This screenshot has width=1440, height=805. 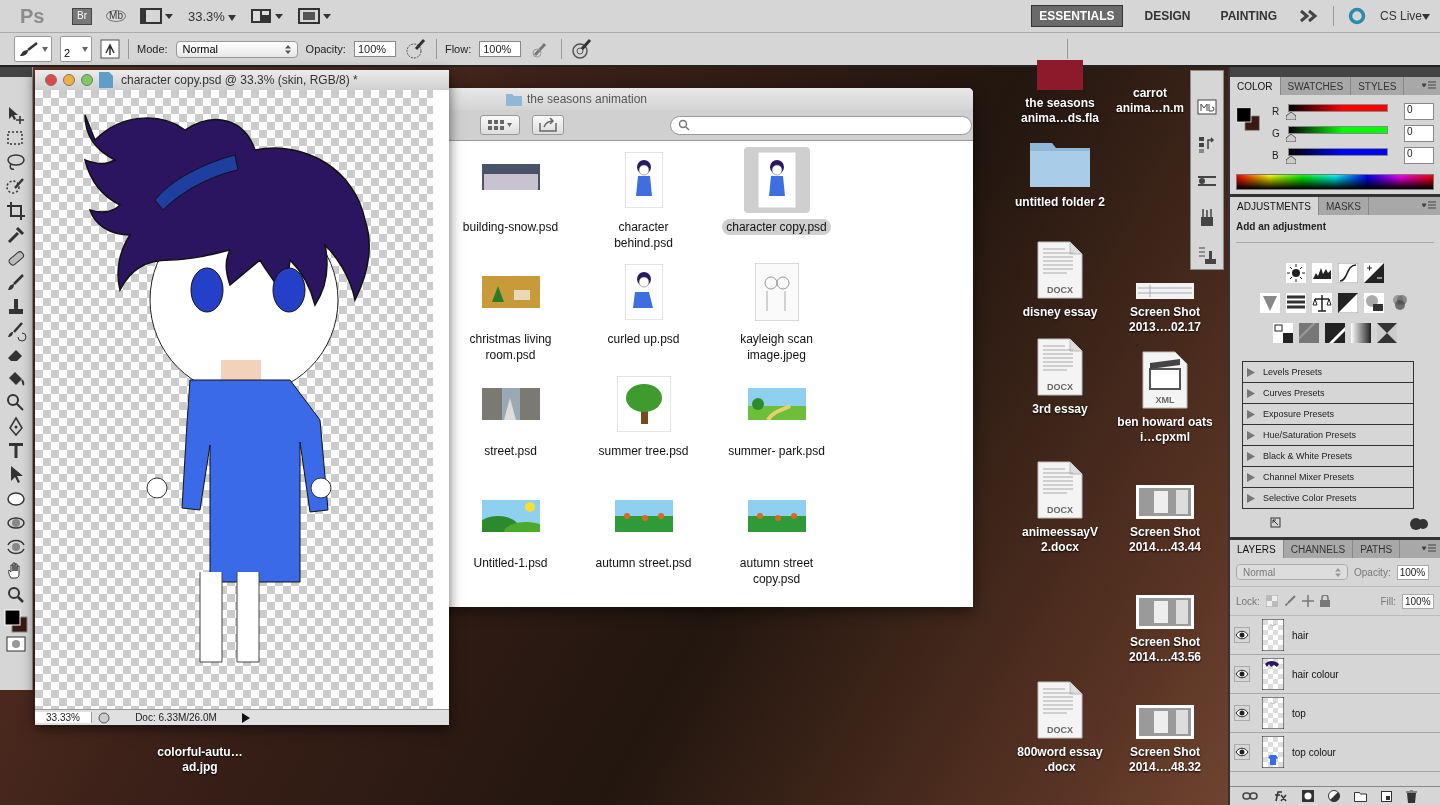 What do you see at coordinates (1248, 16) in the screenshot?
I see `workspace-tab: PAINTING` at bounding box center [1248, 16].